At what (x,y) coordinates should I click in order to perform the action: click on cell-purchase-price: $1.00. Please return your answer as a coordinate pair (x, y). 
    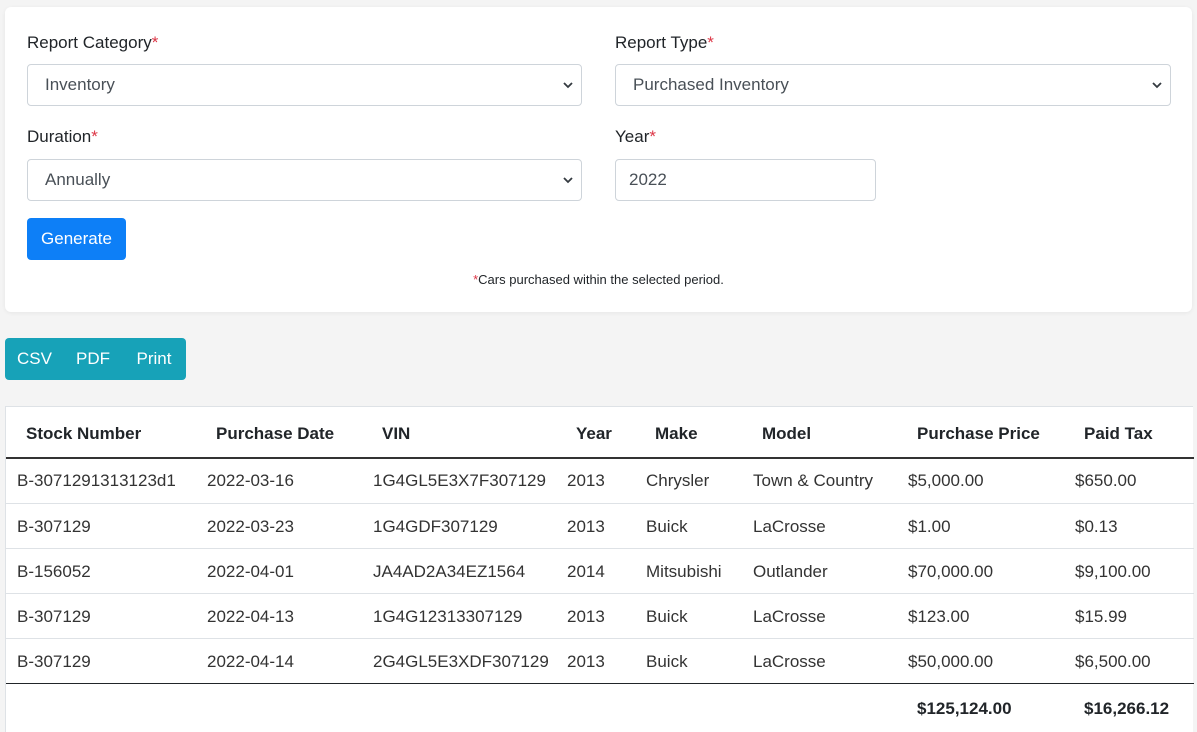
    Looking at the image, I should click on (929, 526).